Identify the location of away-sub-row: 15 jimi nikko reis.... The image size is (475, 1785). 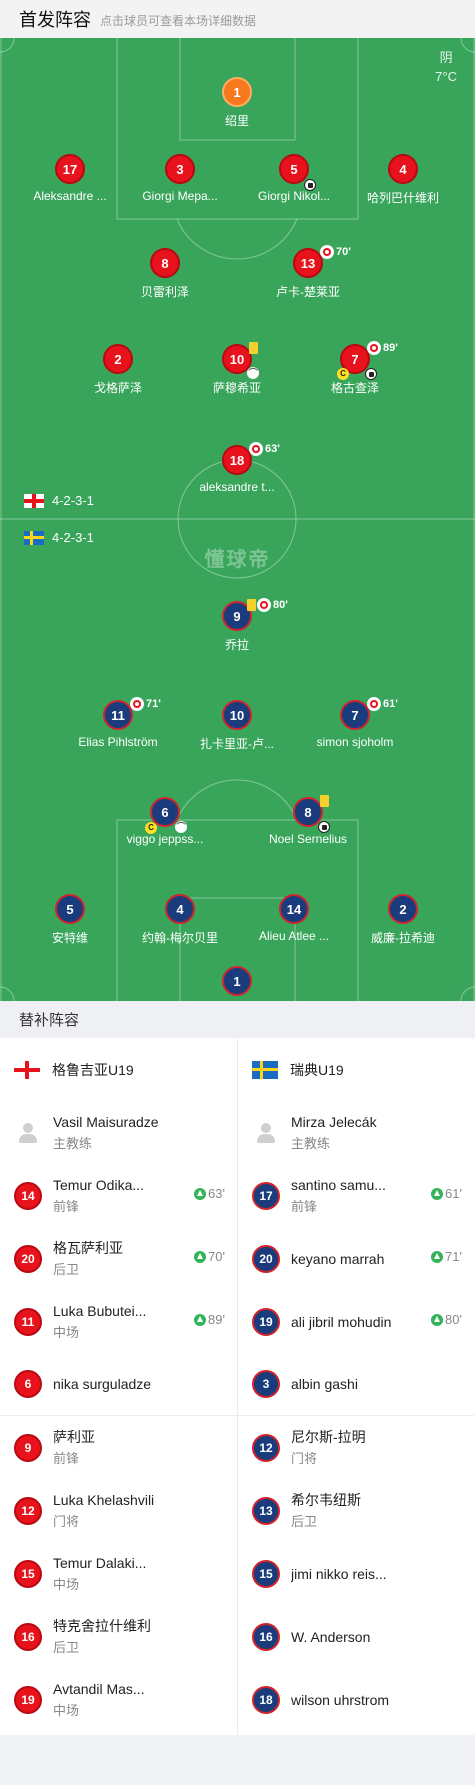
(356, 1573).